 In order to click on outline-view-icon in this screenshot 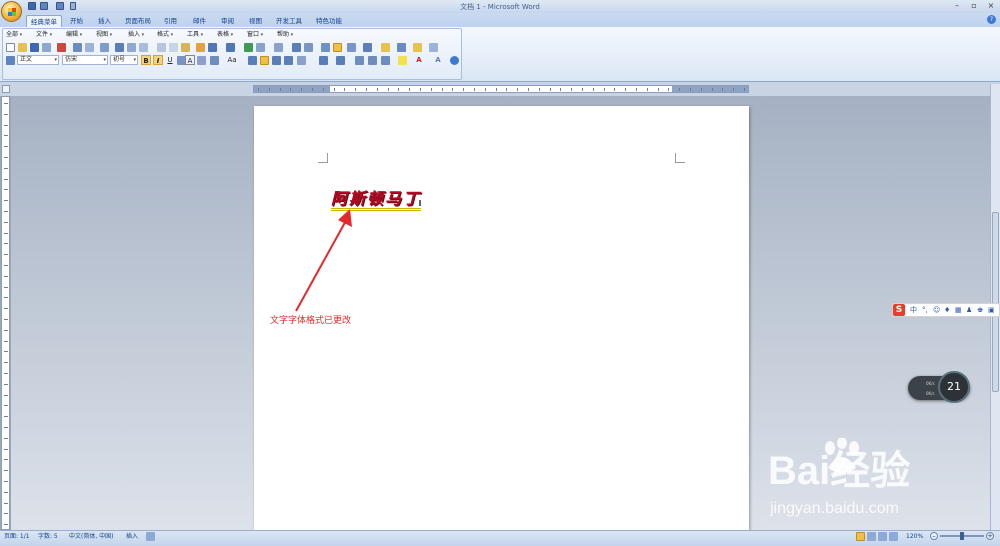, I will do `click(893, 536)`.